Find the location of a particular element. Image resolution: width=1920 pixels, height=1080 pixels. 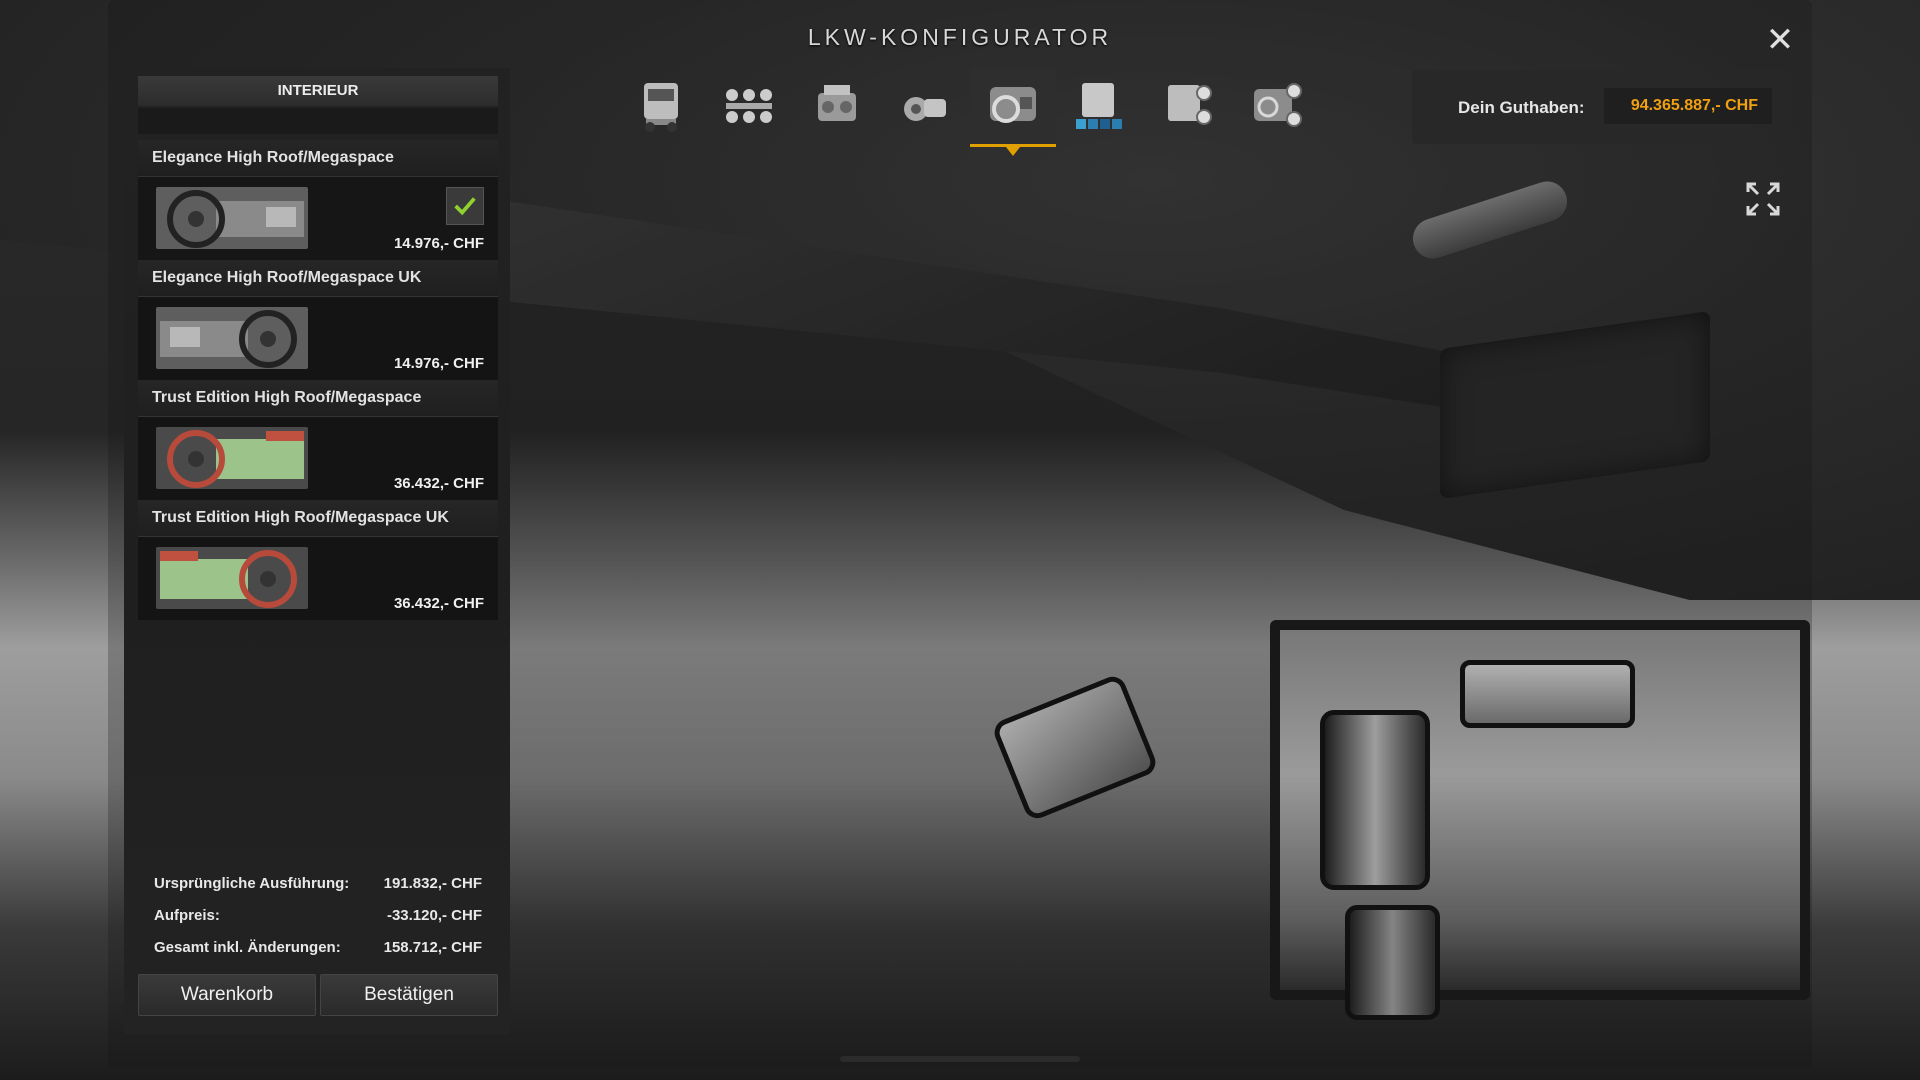

item-title: Elegance High Roof/Megaspace is located at coordinates (318, 158).